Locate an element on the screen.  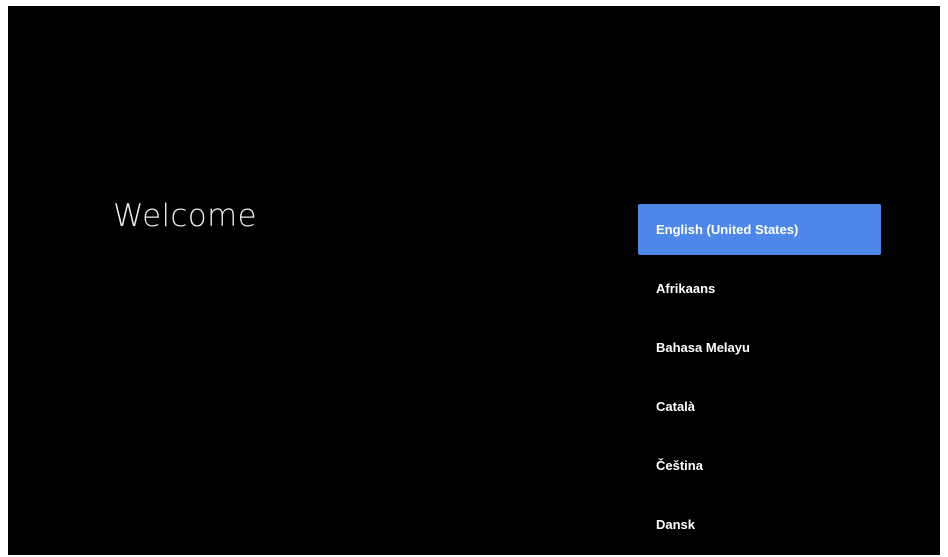
language-option-bahasa-melayu: Bahasa Melayu is located at coordinates (759, 347).